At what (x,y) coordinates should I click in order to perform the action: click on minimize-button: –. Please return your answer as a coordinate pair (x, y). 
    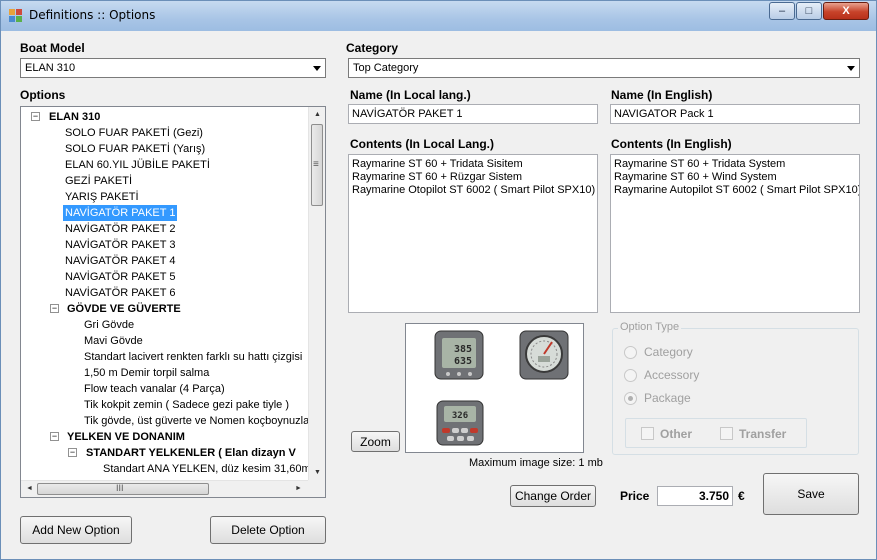
    Looking at the image, I should click on (782, 11).